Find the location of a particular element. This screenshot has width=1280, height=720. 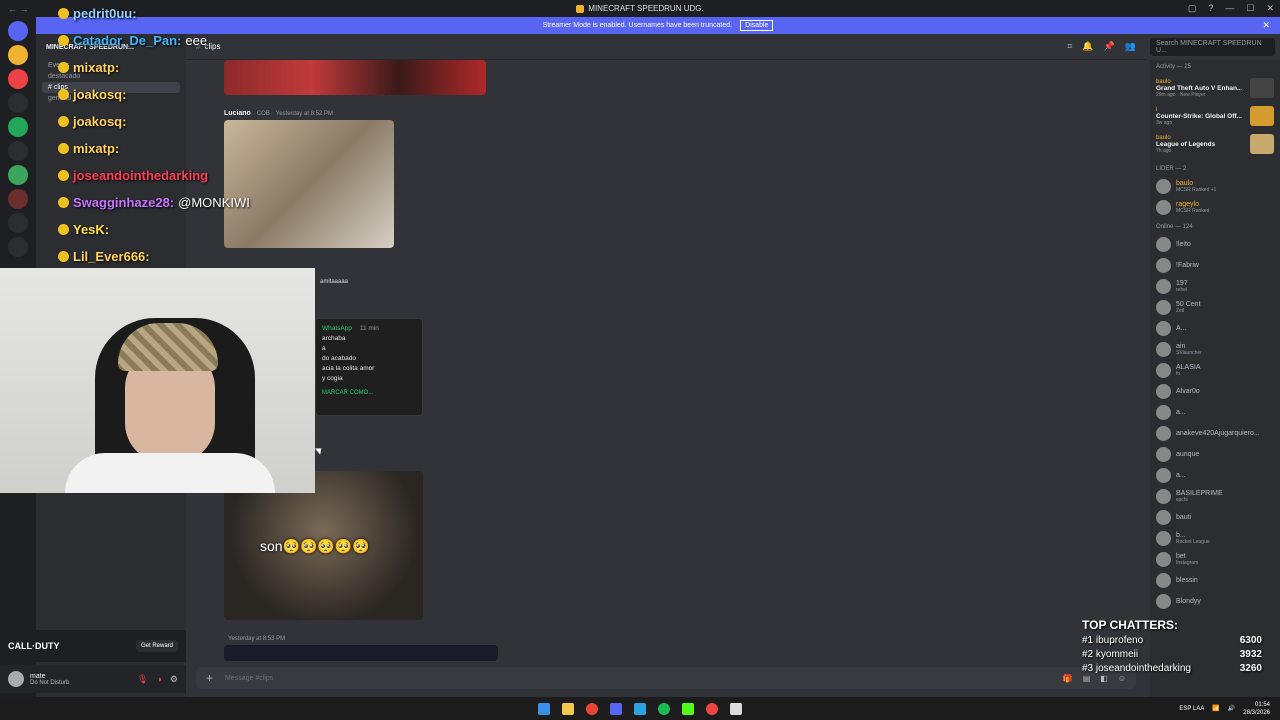

file-explorer-icon is located at coordinates (568, 708).